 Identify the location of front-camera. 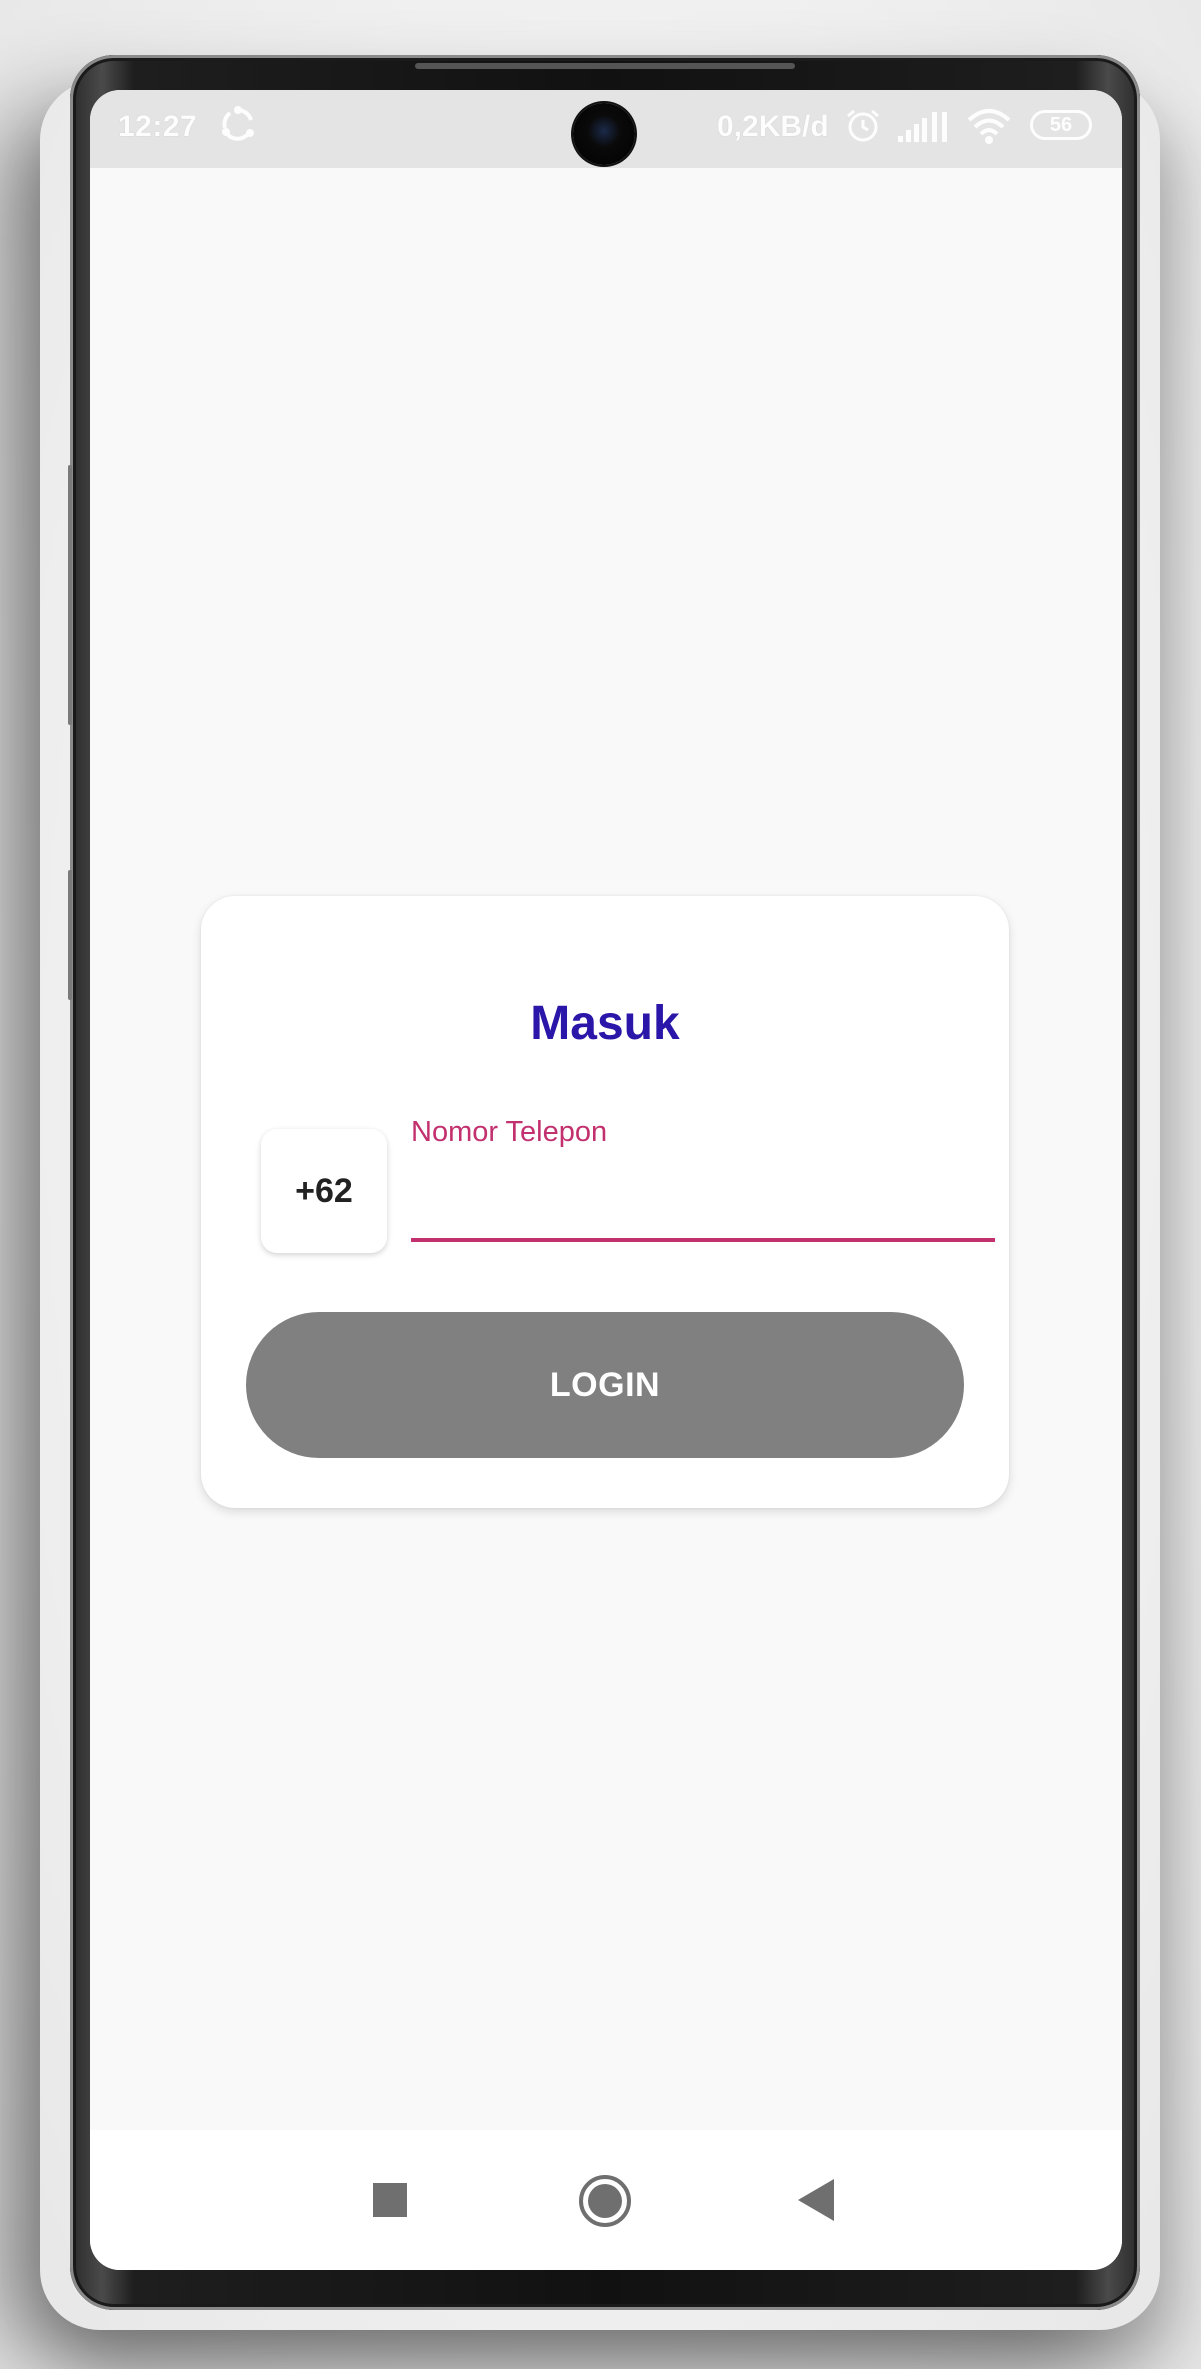
(604, 134).